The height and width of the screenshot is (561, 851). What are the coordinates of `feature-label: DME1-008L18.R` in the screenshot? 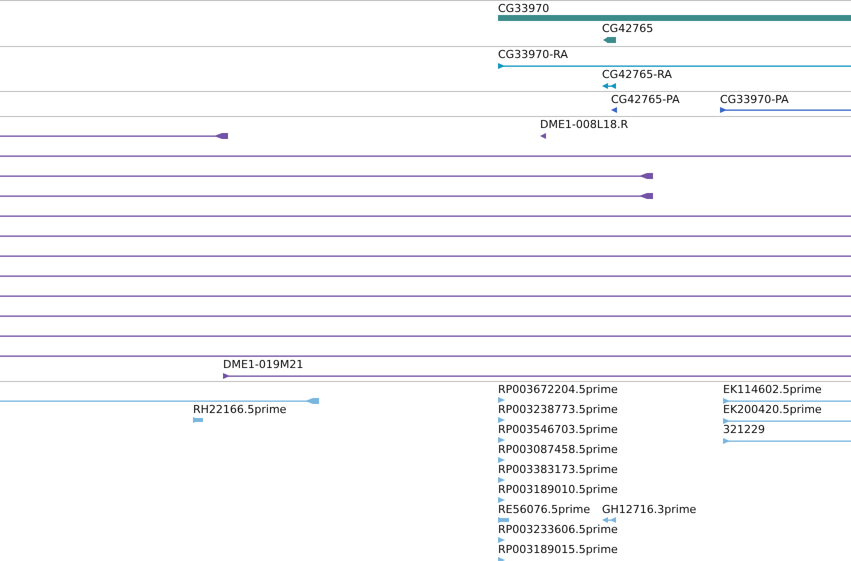 It's located at (584, 125).